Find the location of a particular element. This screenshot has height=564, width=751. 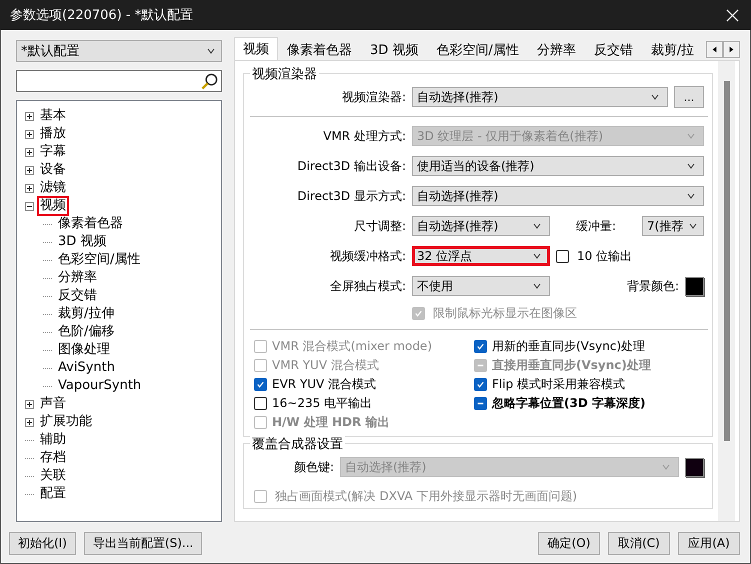

tree-item: 辅助 is located at coordinates (53, 440).